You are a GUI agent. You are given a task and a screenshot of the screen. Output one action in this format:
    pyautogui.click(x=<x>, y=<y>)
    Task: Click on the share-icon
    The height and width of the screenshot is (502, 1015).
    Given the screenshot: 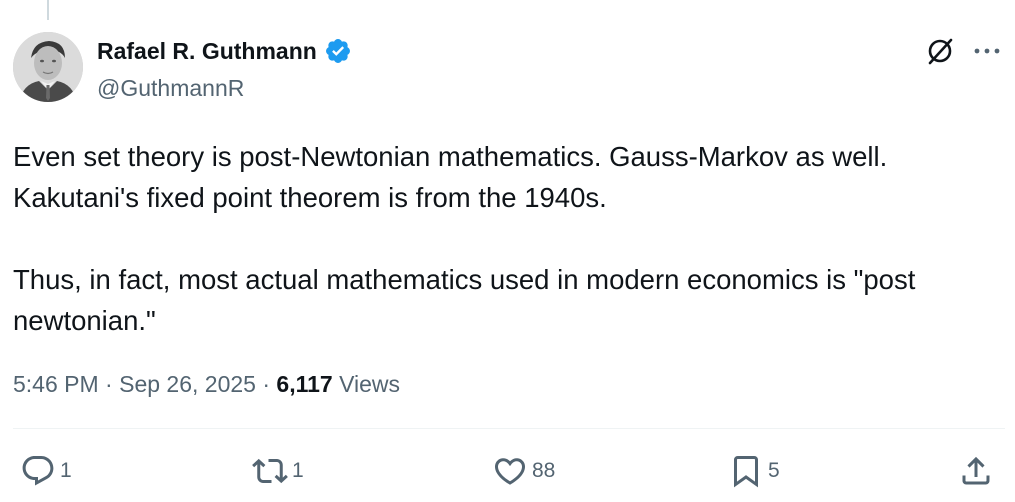 What is the action you would take?
    pyautogui.click(x=976, y=470)
    